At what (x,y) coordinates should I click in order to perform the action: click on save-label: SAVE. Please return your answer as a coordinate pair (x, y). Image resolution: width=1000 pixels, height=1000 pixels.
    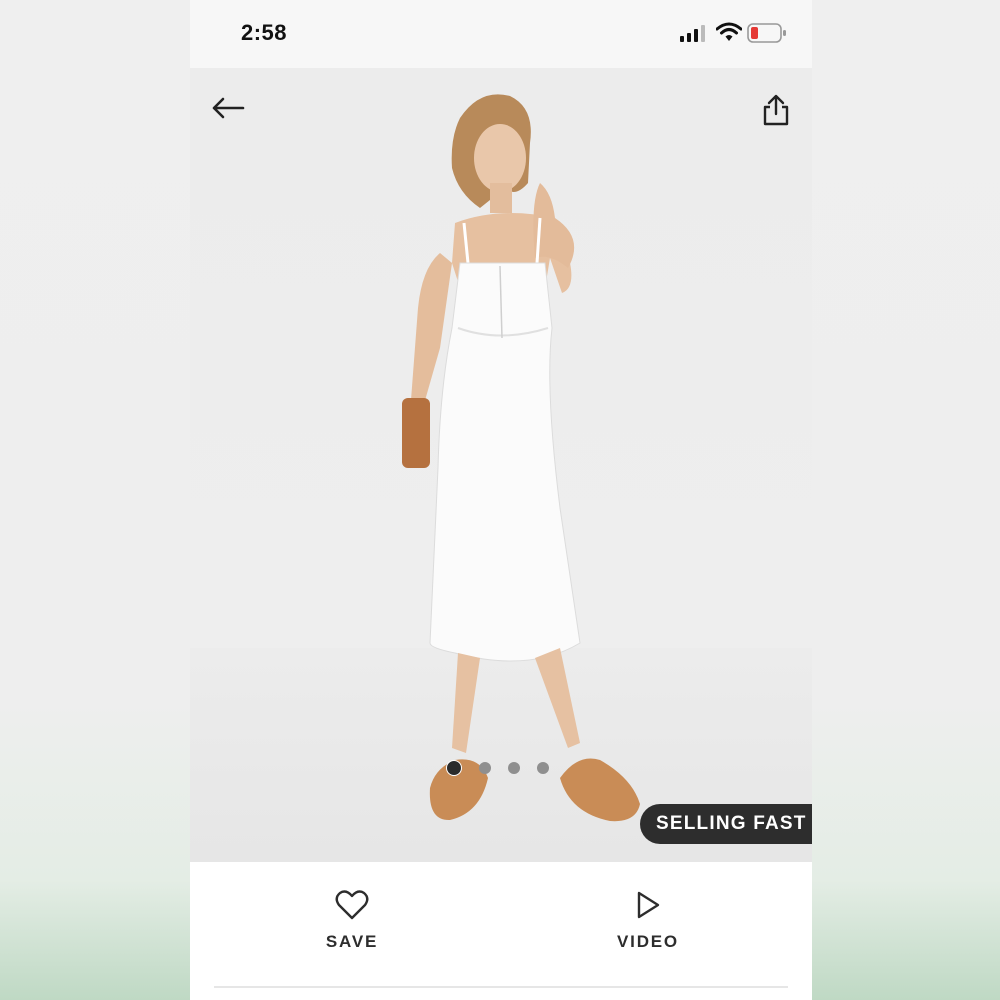
    Looking at the image, I should click on (352, 941).